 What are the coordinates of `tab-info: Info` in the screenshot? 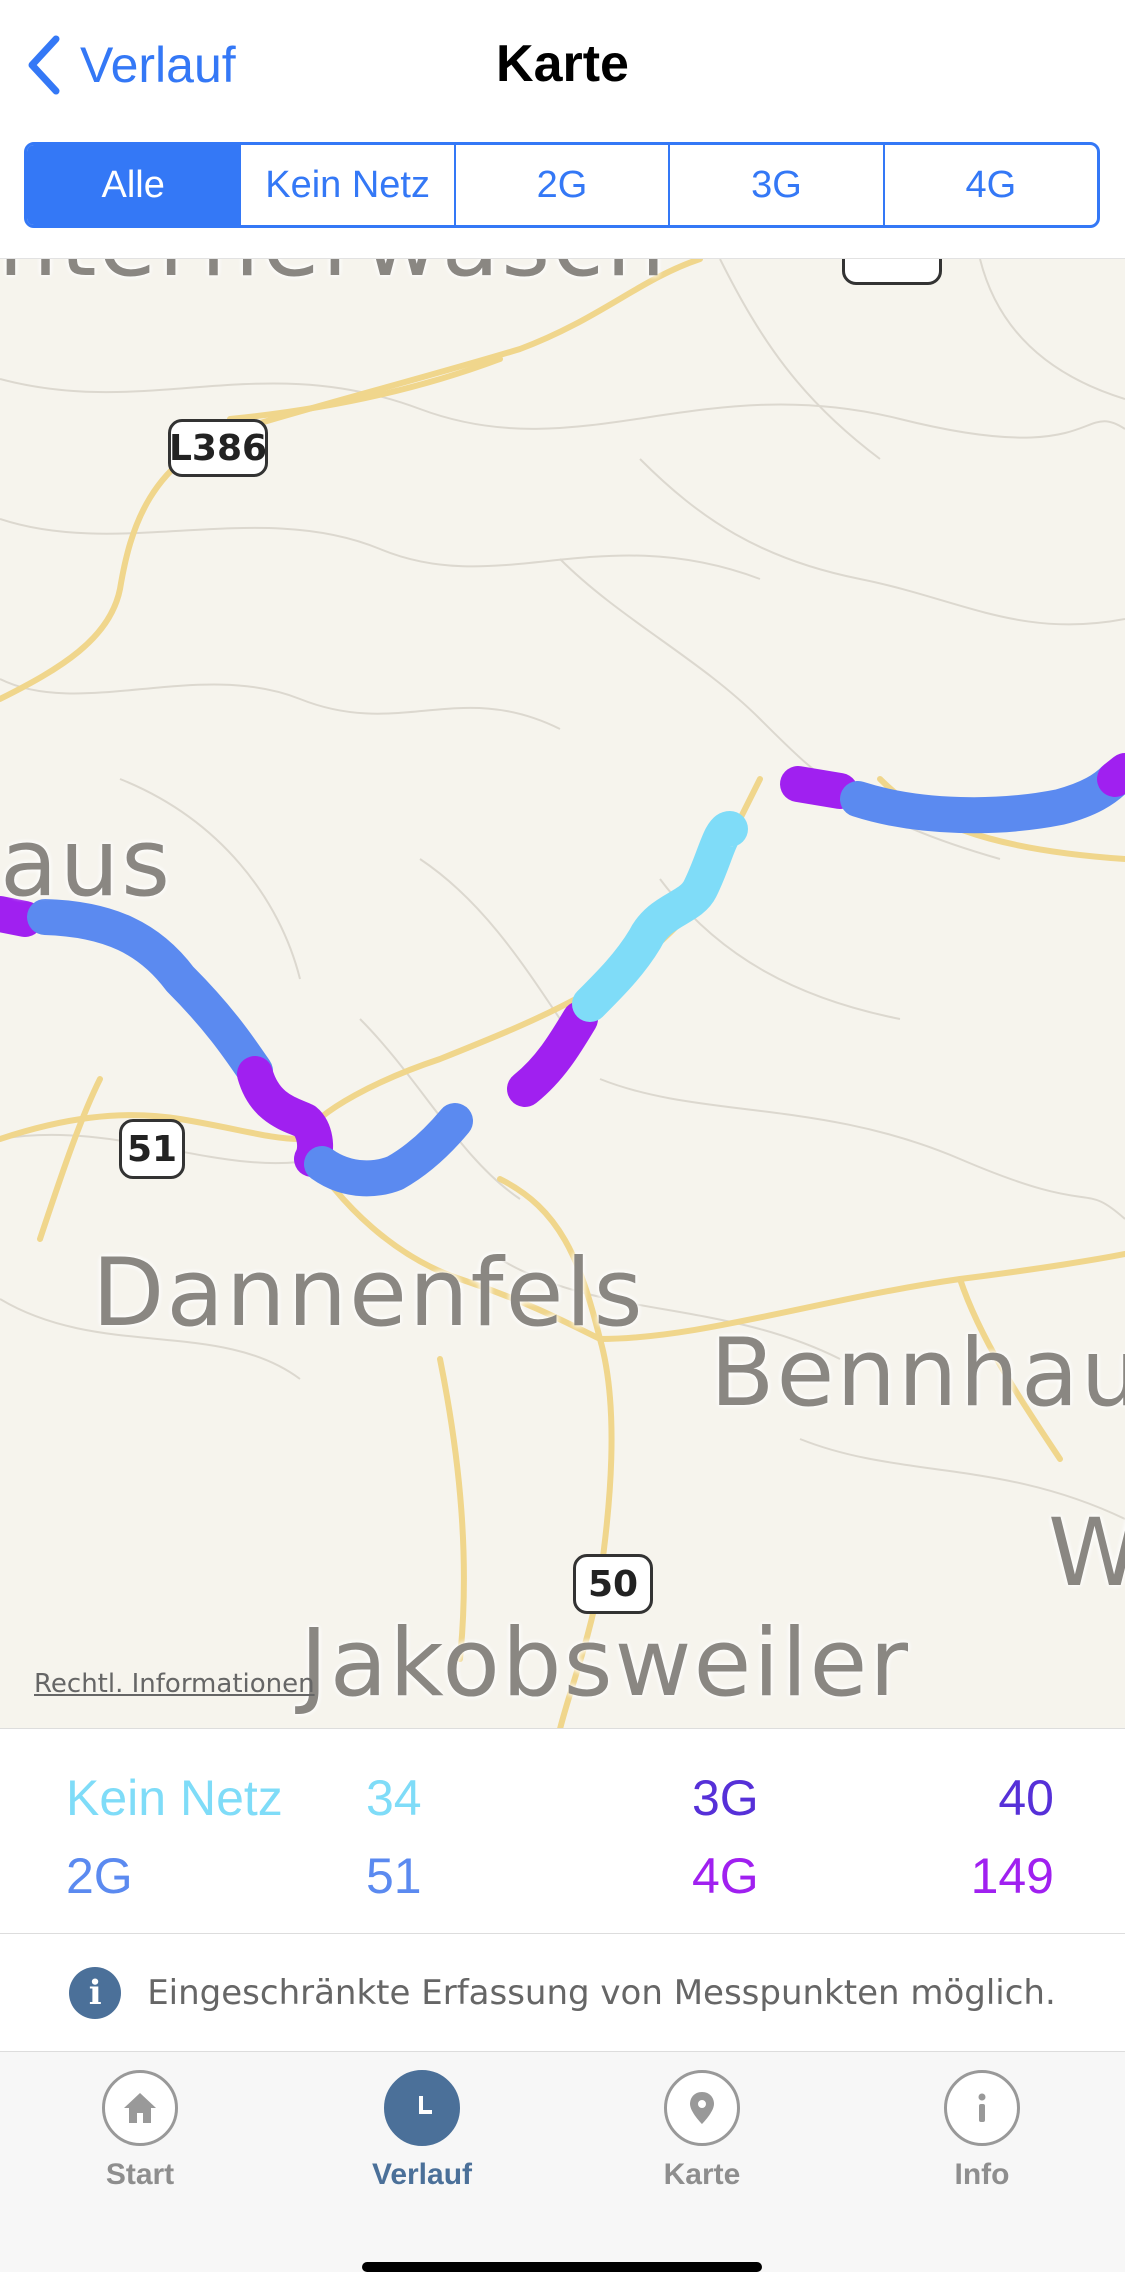 It's located at (982, 2131).